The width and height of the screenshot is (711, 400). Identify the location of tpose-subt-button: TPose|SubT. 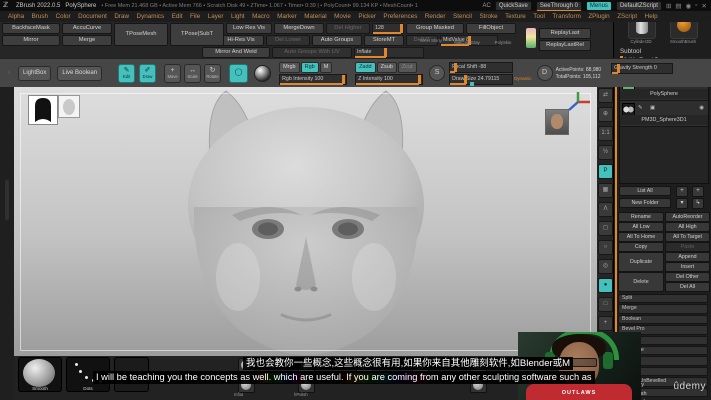
(197, 34).